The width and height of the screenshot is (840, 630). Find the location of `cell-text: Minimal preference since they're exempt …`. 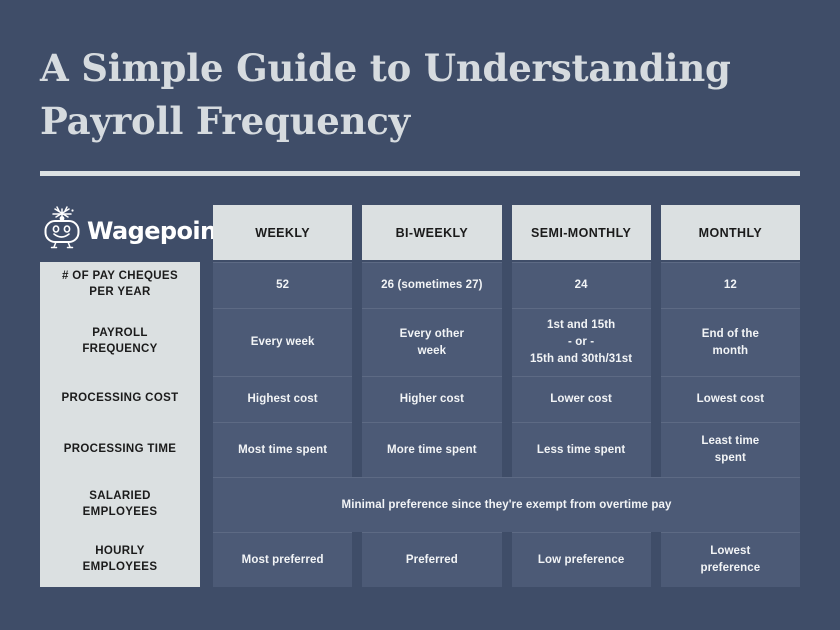

cell-text: Minimal preference since they're exempt … is located at coordinates (506, 504).